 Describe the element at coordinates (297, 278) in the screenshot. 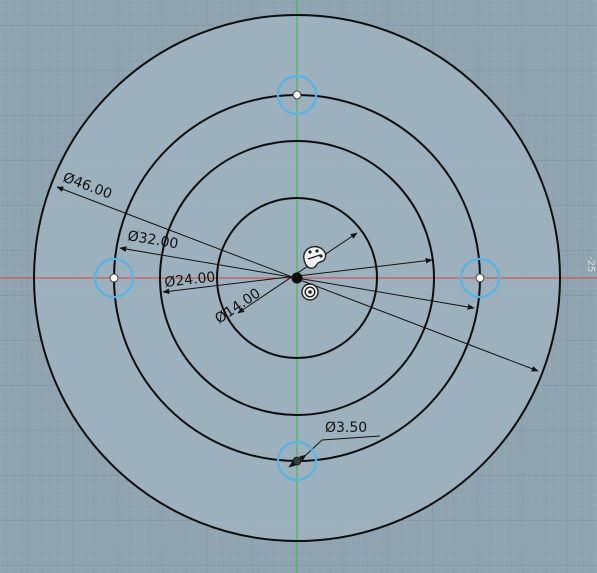

I see `origin-point-icon` at that location.